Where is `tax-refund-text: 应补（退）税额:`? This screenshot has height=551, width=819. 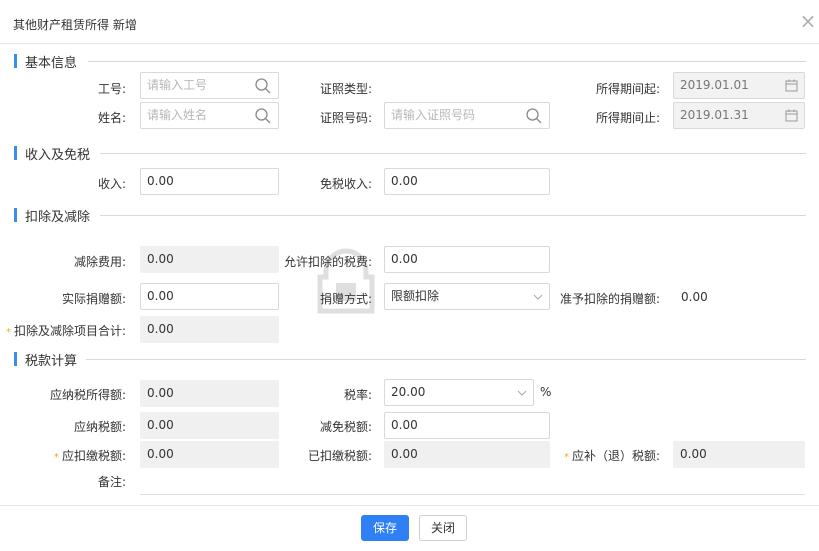
tax-refund-text: 应补（退）税额: is located at coordinates (615, 456).